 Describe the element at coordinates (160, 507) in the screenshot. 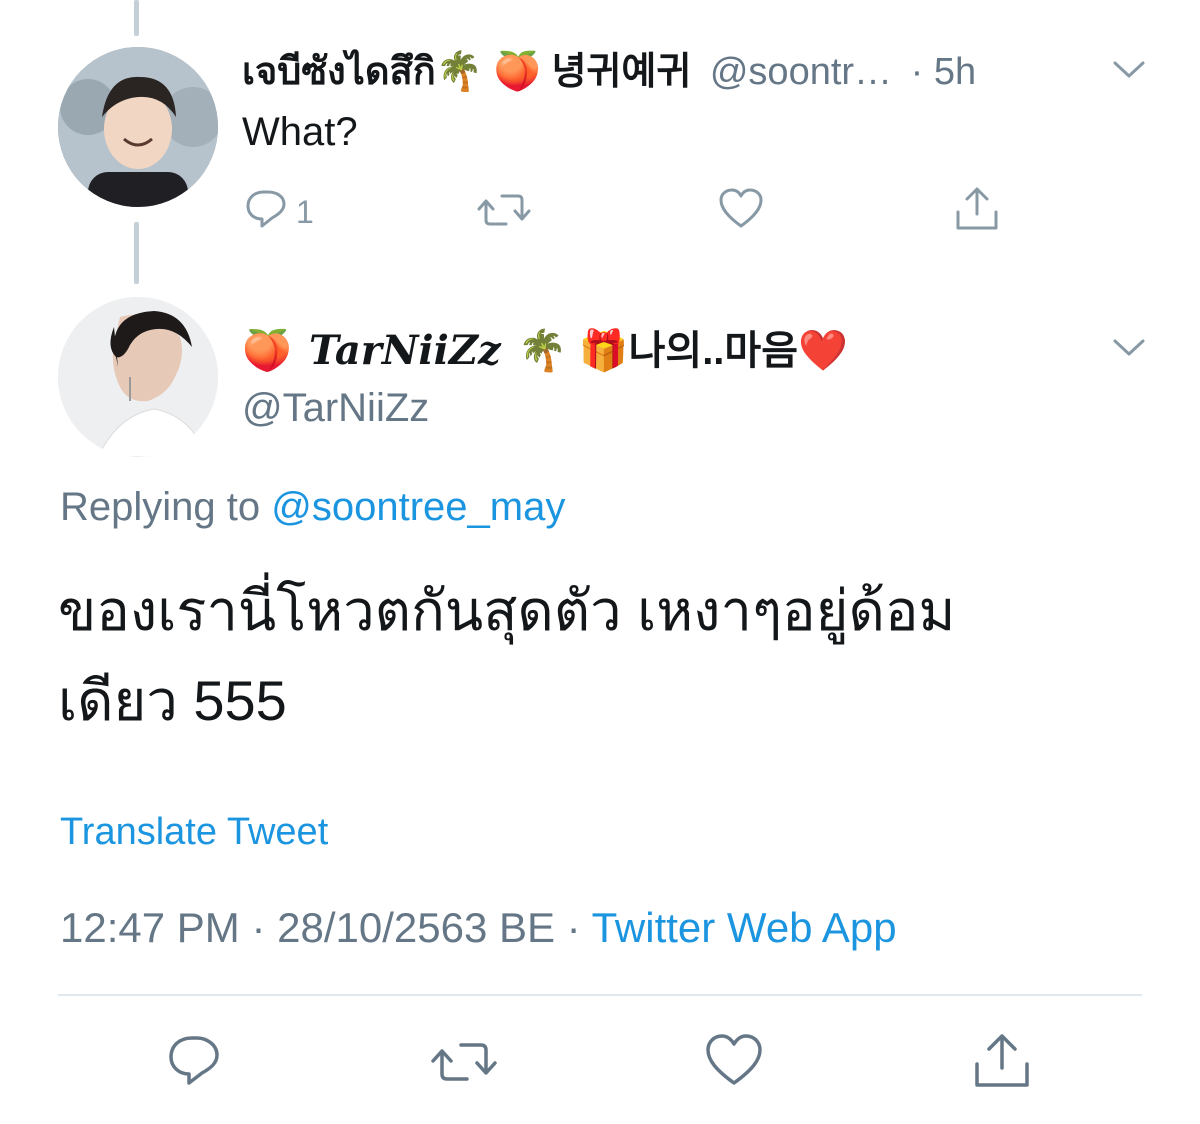

I see `replying-prefix: Replying to` at that location.